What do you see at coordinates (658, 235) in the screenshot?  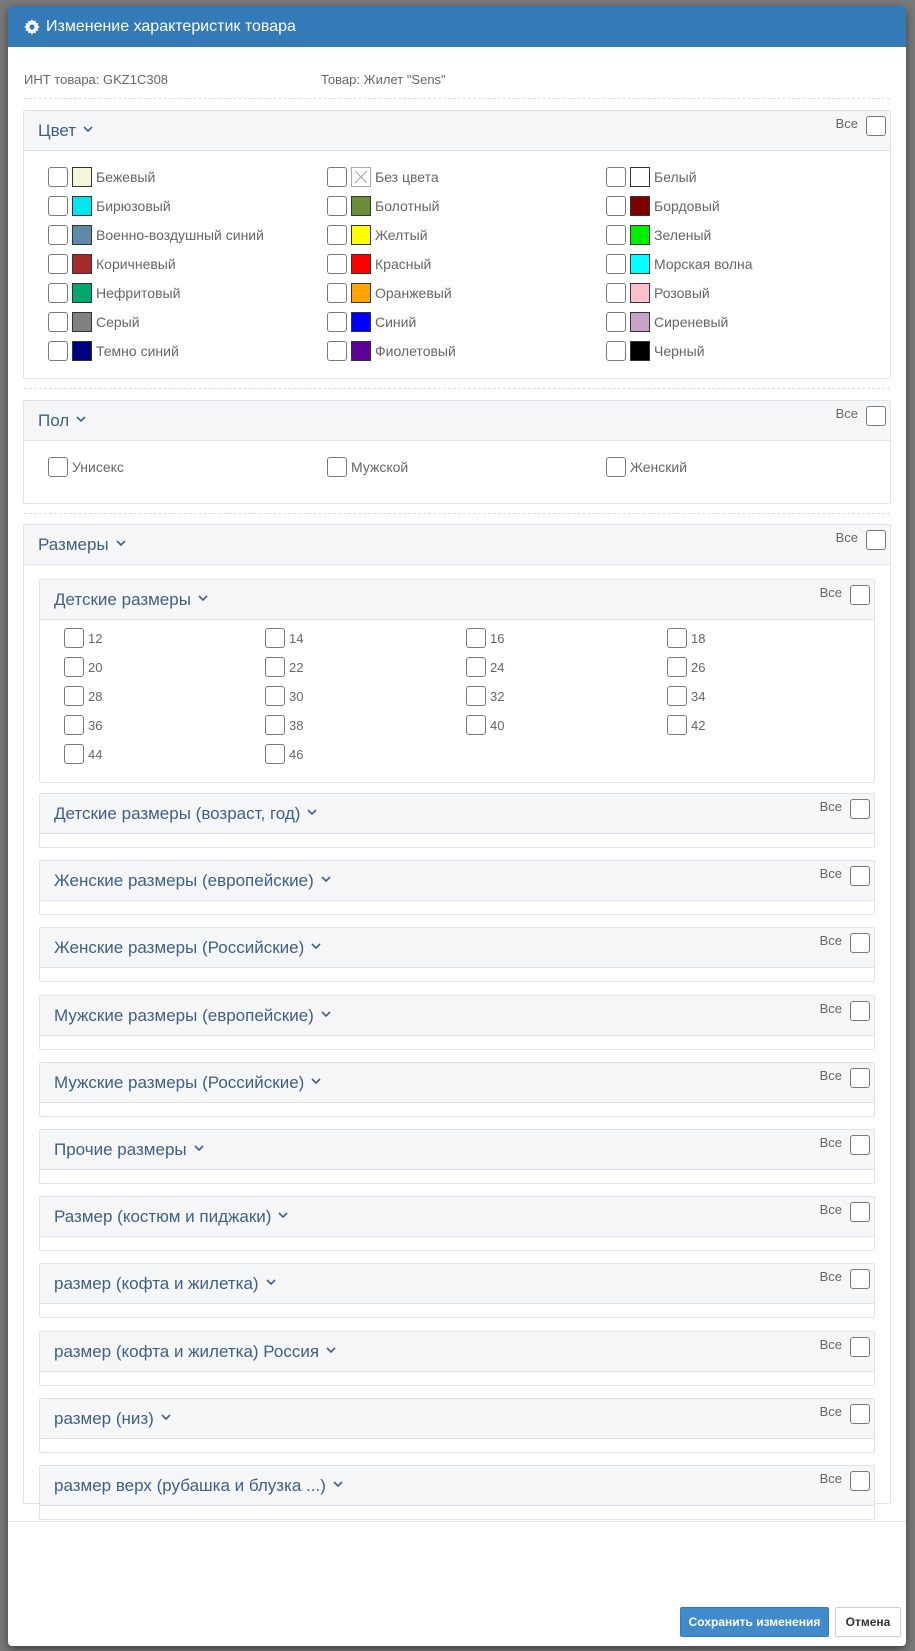 I see `color-option: Зеленый` at bounding box center [658, 235].